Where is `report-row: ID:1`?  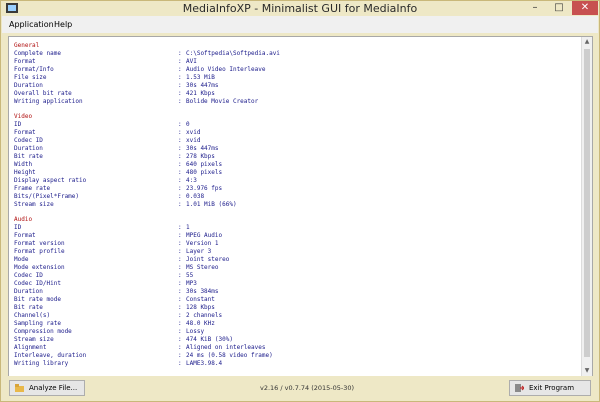 report-row: ID:1 is located at coordinates (102, 228).